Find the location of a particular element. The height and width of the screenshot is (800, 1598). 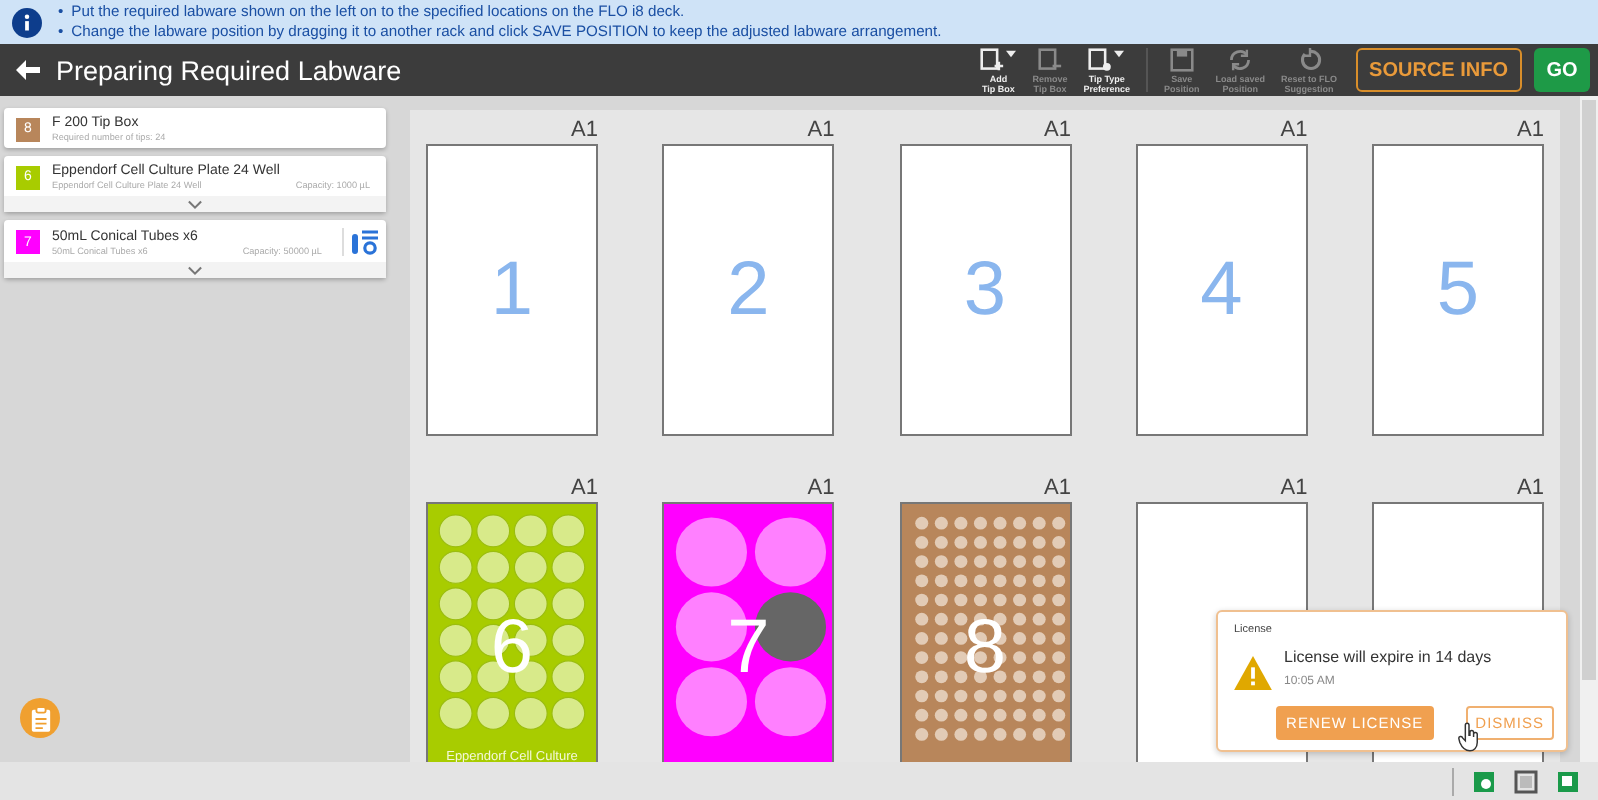

slot-number: 2 is located at coordinates (748, 290).